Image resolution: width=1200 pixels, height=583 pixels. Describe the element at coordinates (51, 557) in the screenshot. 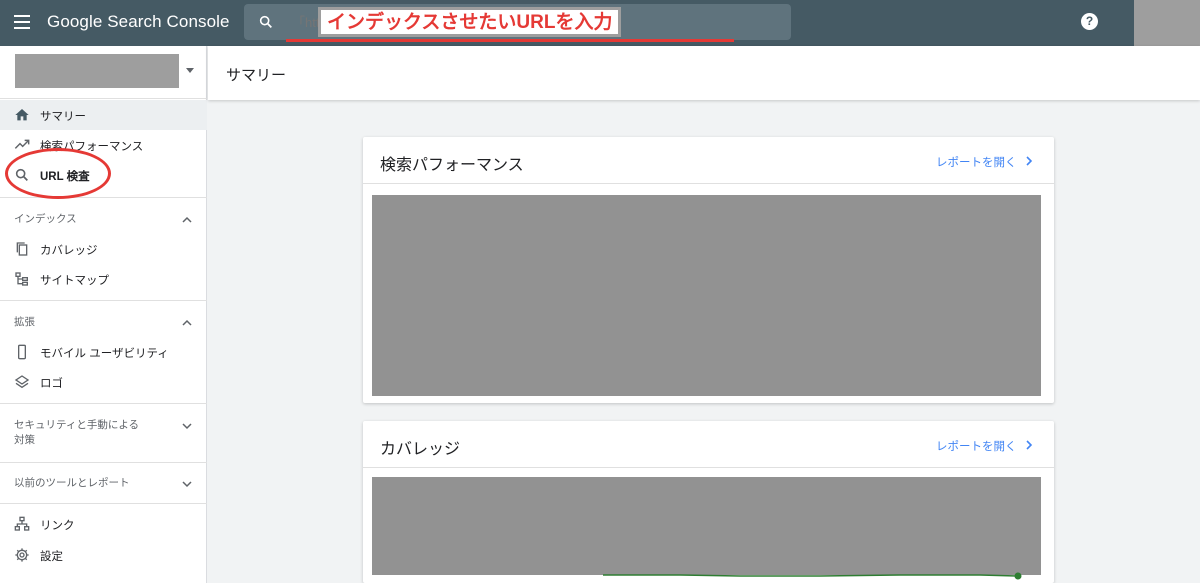

I see `sidebar-item-label: 設定` at that location.